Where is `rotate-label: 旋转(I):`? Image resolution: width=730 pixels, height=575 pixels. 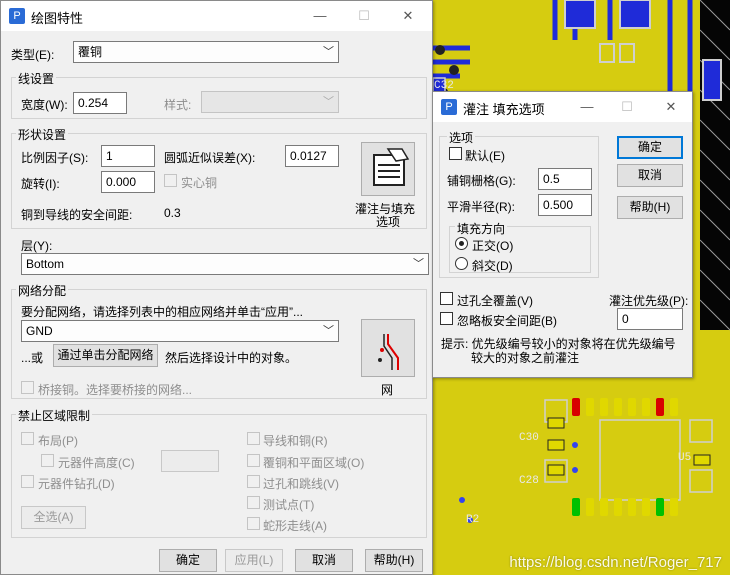
rotate-label: 旋转(I): is located at coordinates (40, 184).